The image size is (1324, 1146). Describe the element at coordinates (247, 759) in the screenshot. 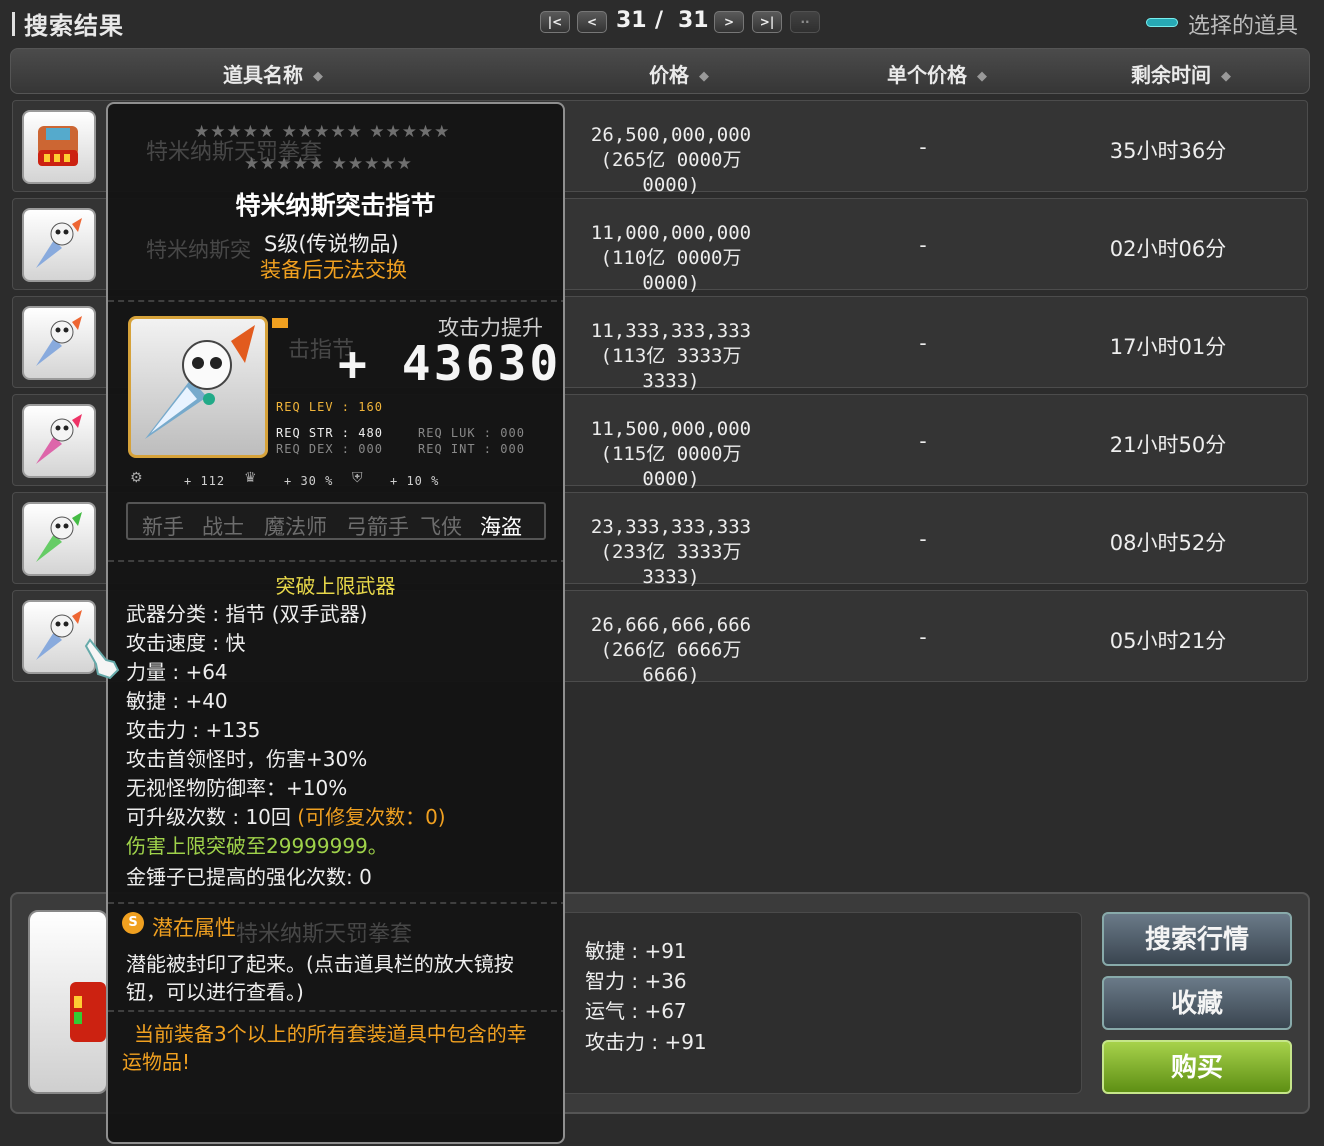

I see `stat-line: 攻击首领怪时，伤害+30%` at that location.